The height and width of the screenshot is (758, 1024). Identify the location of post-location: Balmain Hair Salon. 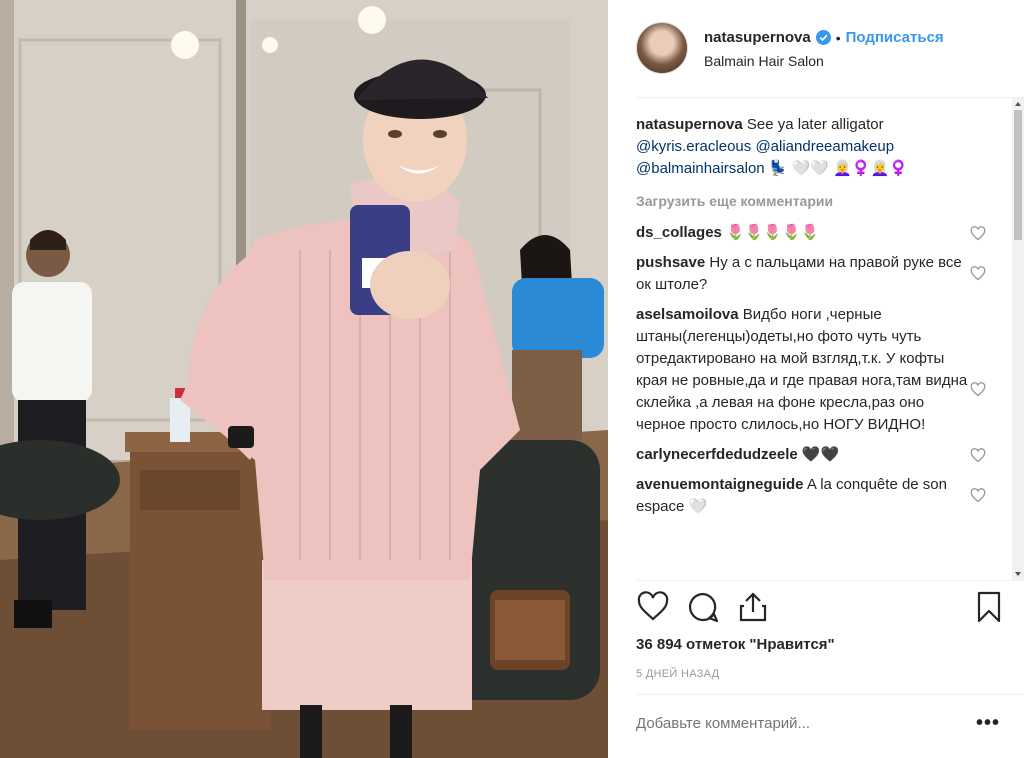
(764, 61).